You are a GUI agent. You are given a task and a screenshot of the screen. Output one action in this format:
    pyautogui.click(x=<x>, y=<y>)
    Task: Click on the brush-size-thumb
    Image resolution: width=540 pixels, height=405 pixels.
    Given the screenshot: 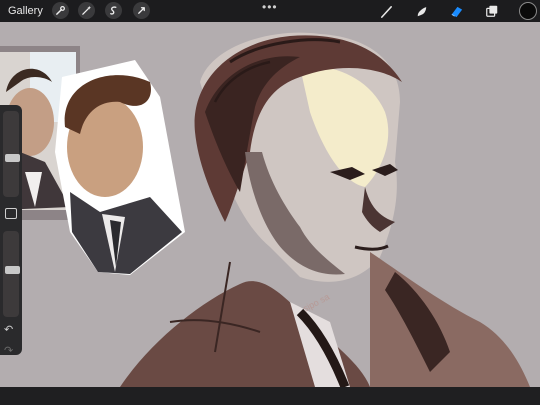 What is the action you would take?
    pyautogui.click(x=12, y=158)
    